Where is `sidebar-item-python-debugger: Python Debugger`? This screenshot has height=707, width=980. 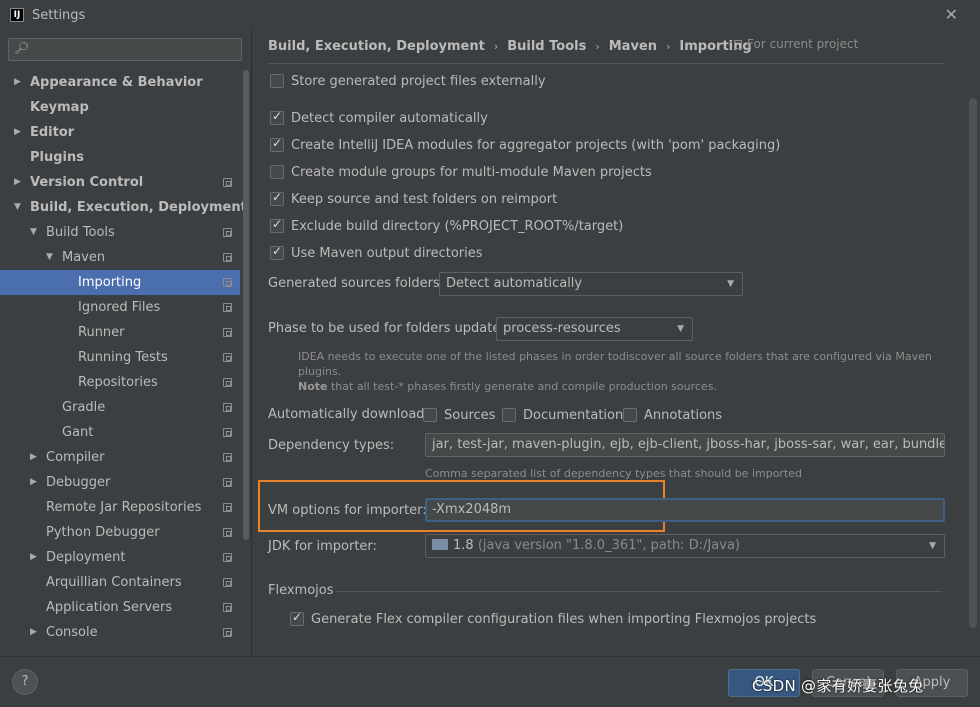 sidebar-item-python-debugger: Python Debugger is located at coordinates (120, 532).